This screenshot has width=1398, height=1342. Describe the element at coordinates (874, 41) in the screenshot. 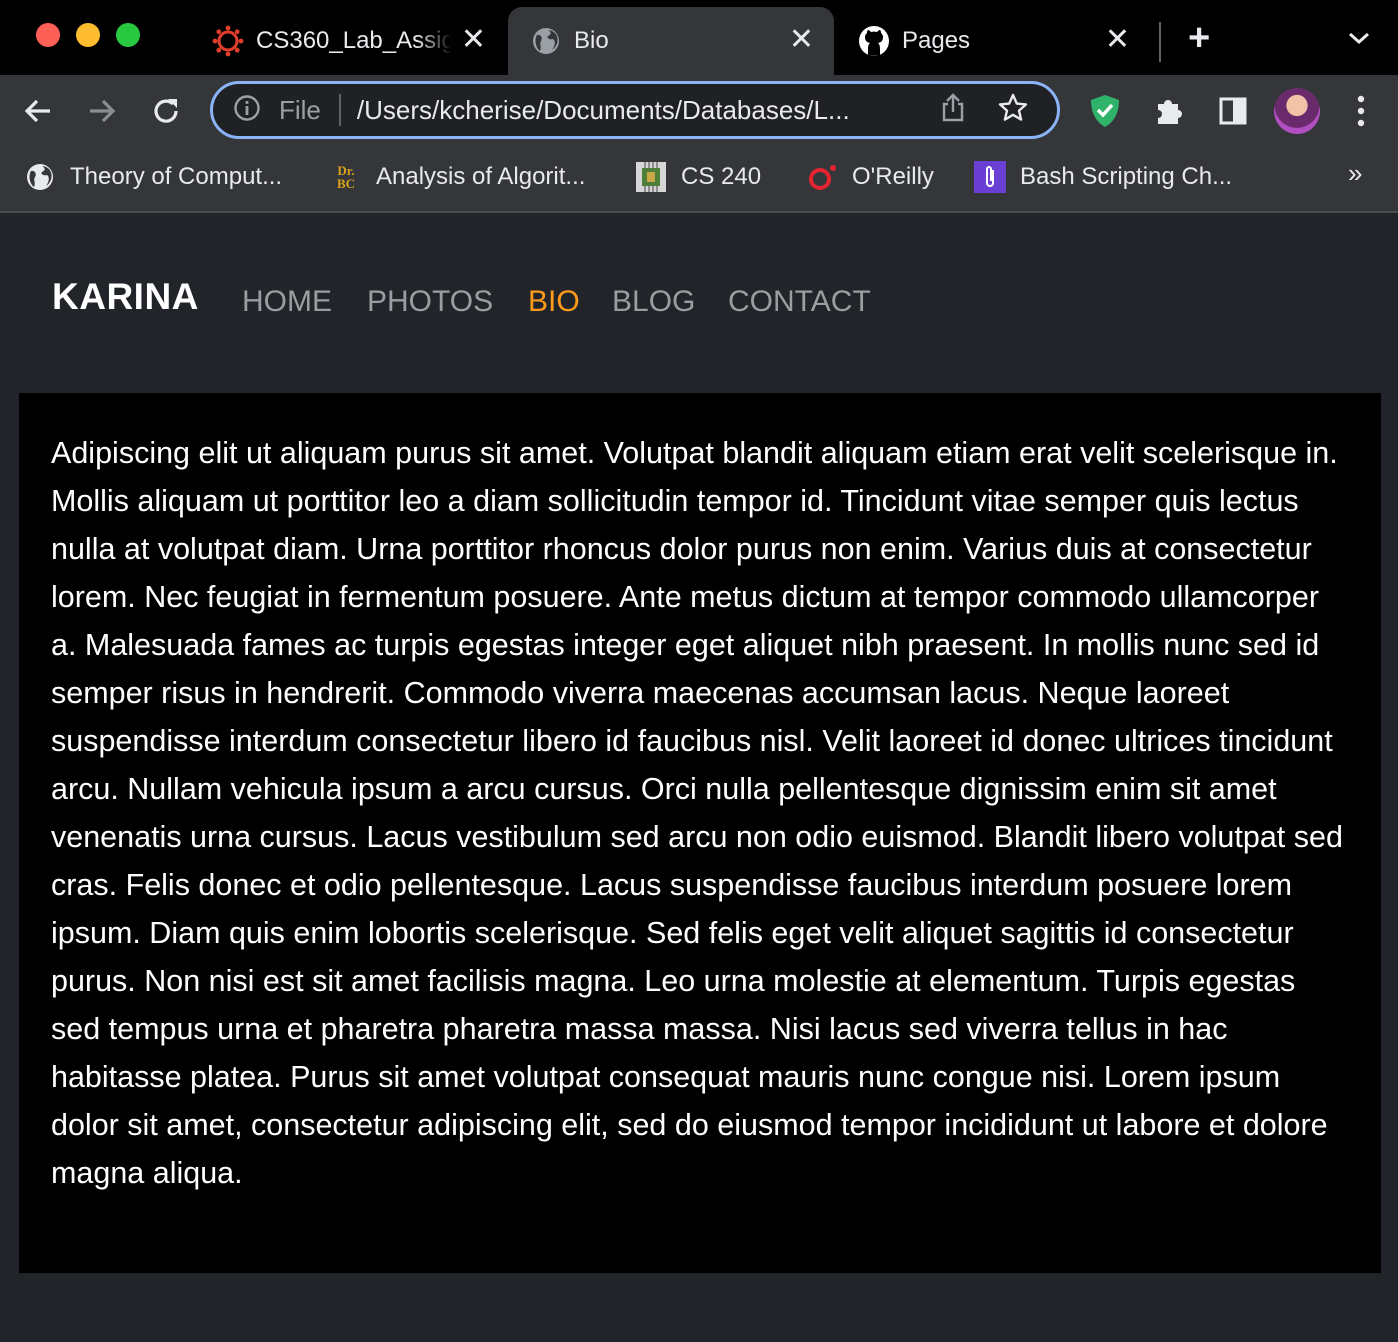

I see `github-icon` at that location.